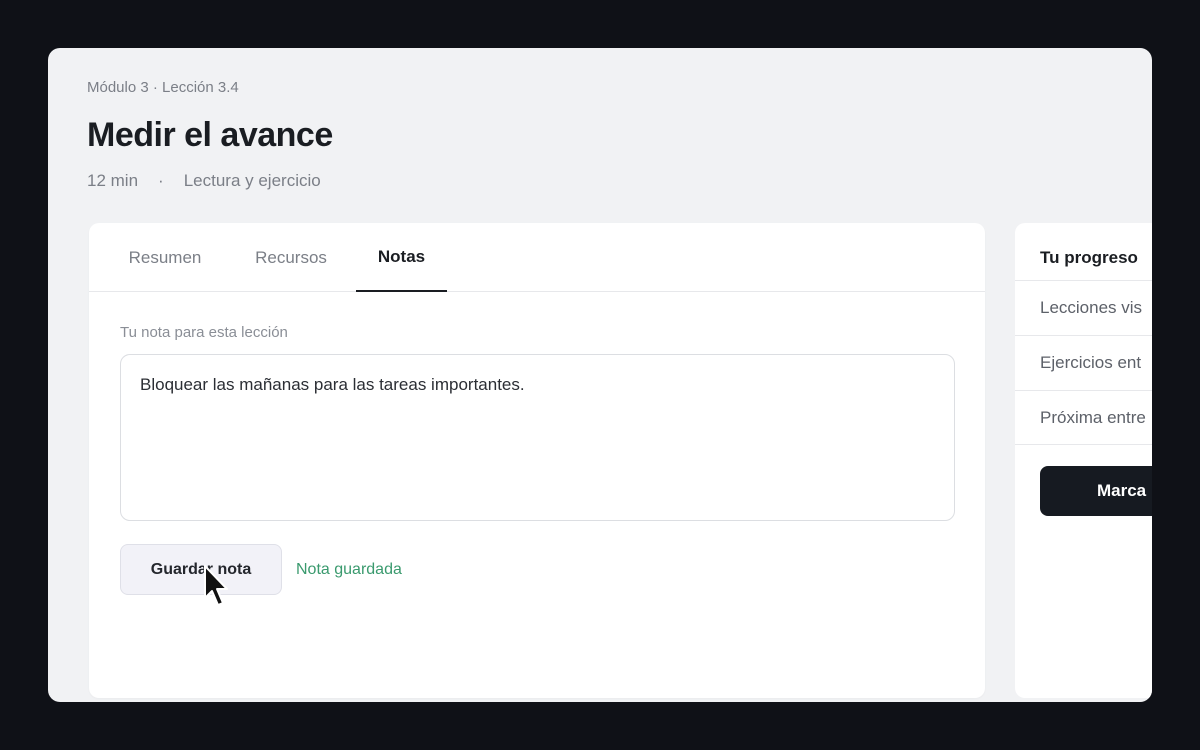  Describe the element at coordinates (291, 257) in the screenshot. I see `tab-recursos: Recursos` at that location.